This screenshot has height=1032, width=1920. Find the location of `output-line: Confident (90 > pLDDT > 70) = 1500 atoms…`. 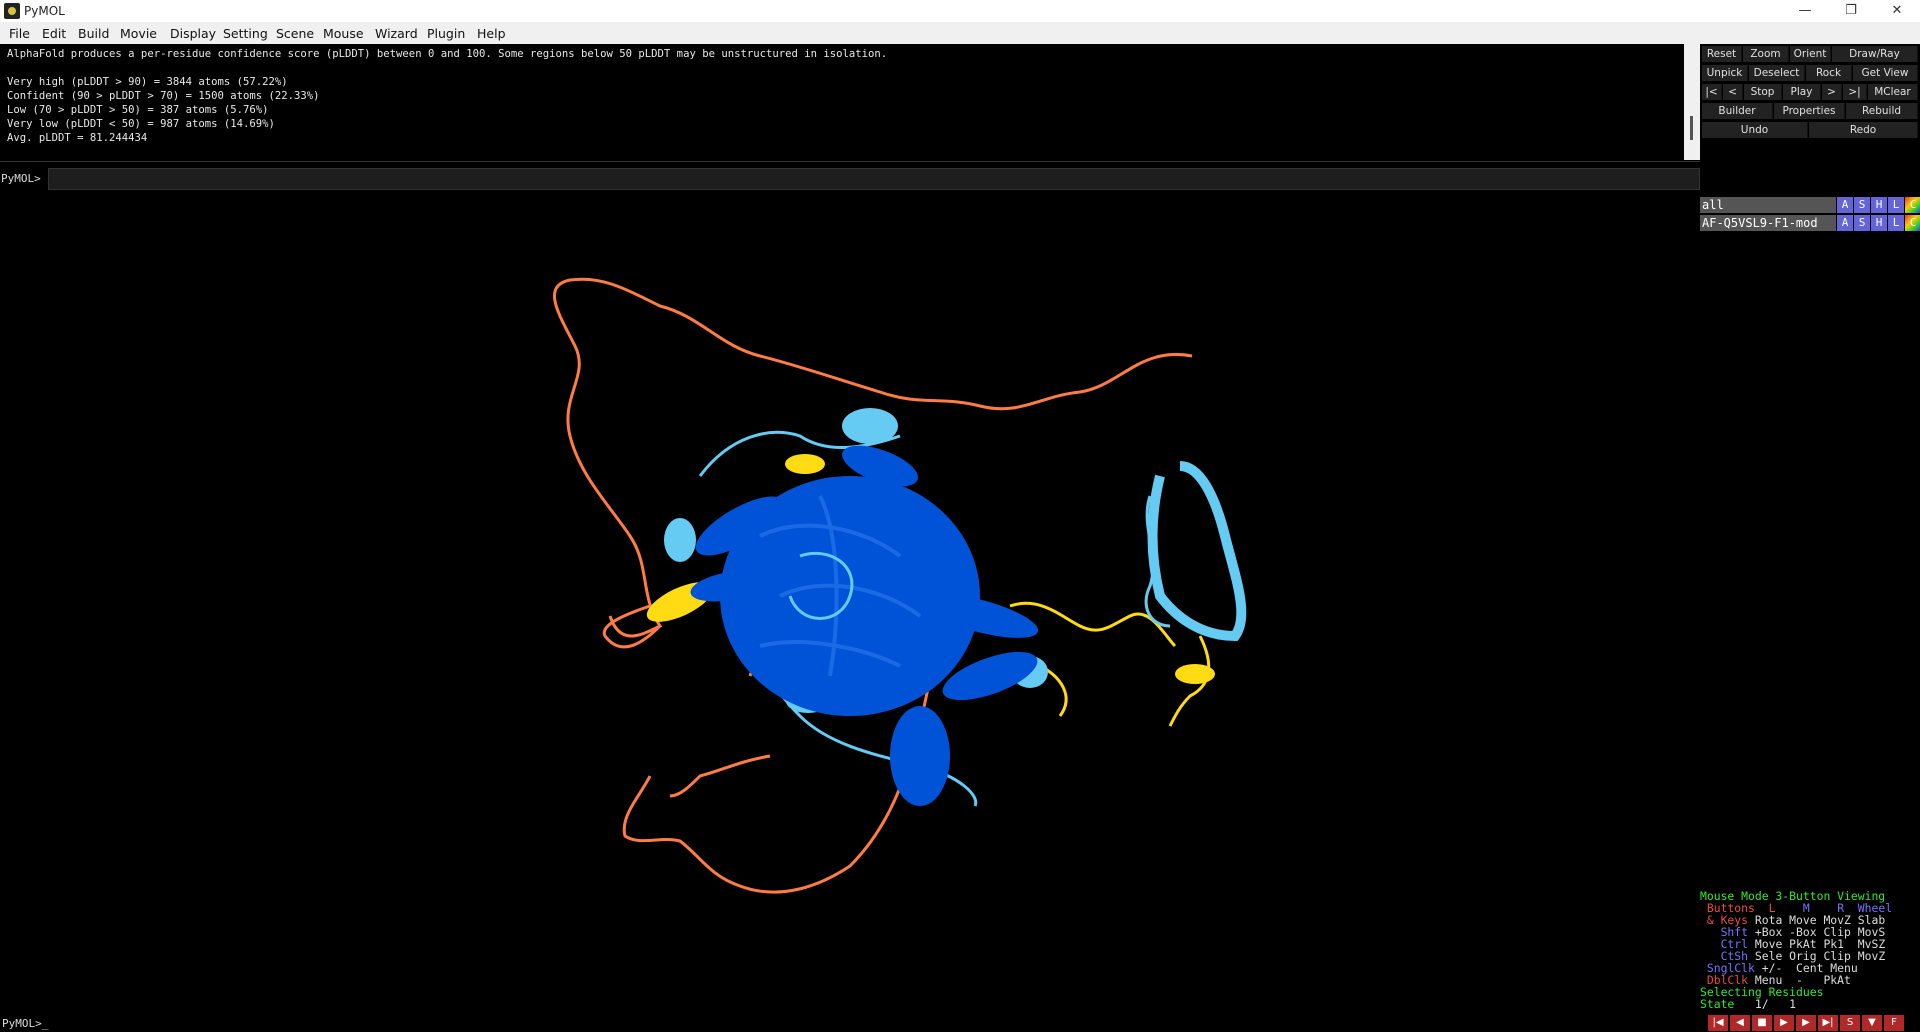

output-line: Confident (90 > pLDDT > 70) = 1500 atoms… is located at coordinates (163, 96).